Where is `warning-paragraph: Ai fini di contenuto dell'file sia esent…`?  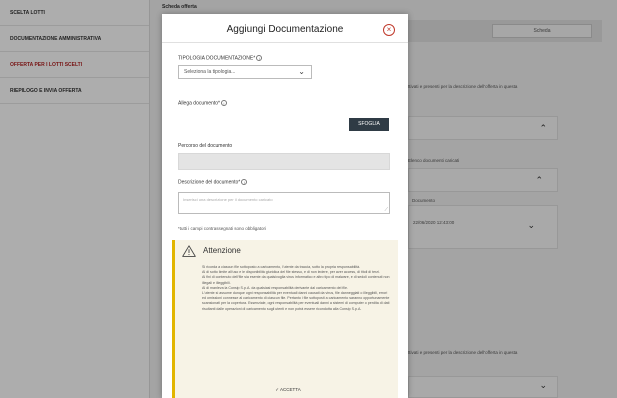 warning-paragraph: Ai fini di contenuto dell'file sia esent… is located at coordinates (296, 280).